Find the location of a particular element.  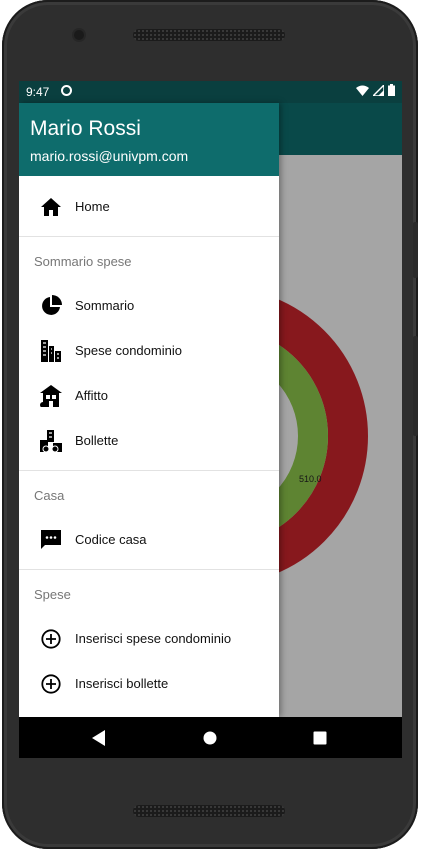

home-nav-button is located at coordinates (210, 737).